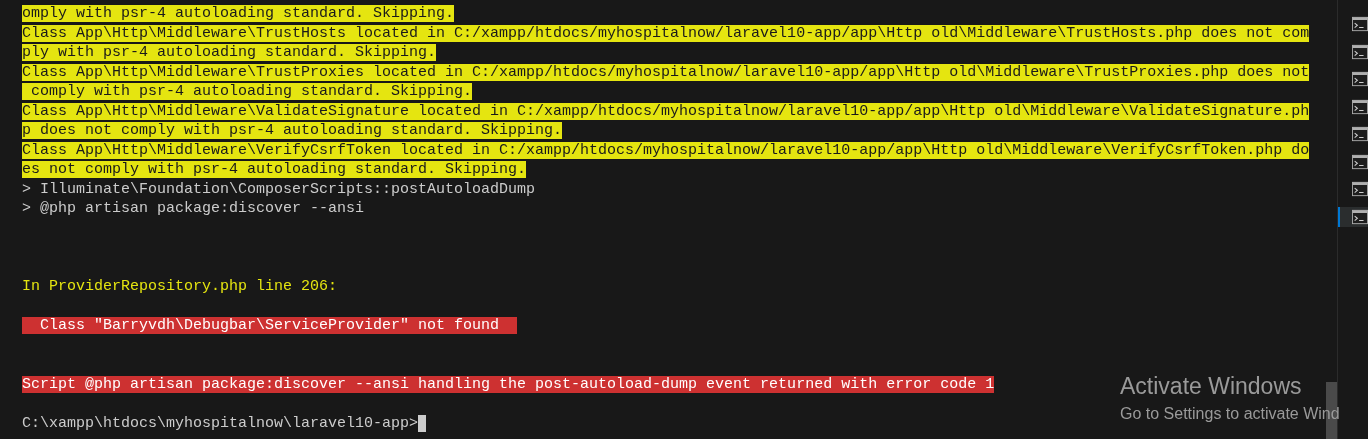  I want to click on terminal-line: > @php artisan package:discover --ansi, so click(193, 208).